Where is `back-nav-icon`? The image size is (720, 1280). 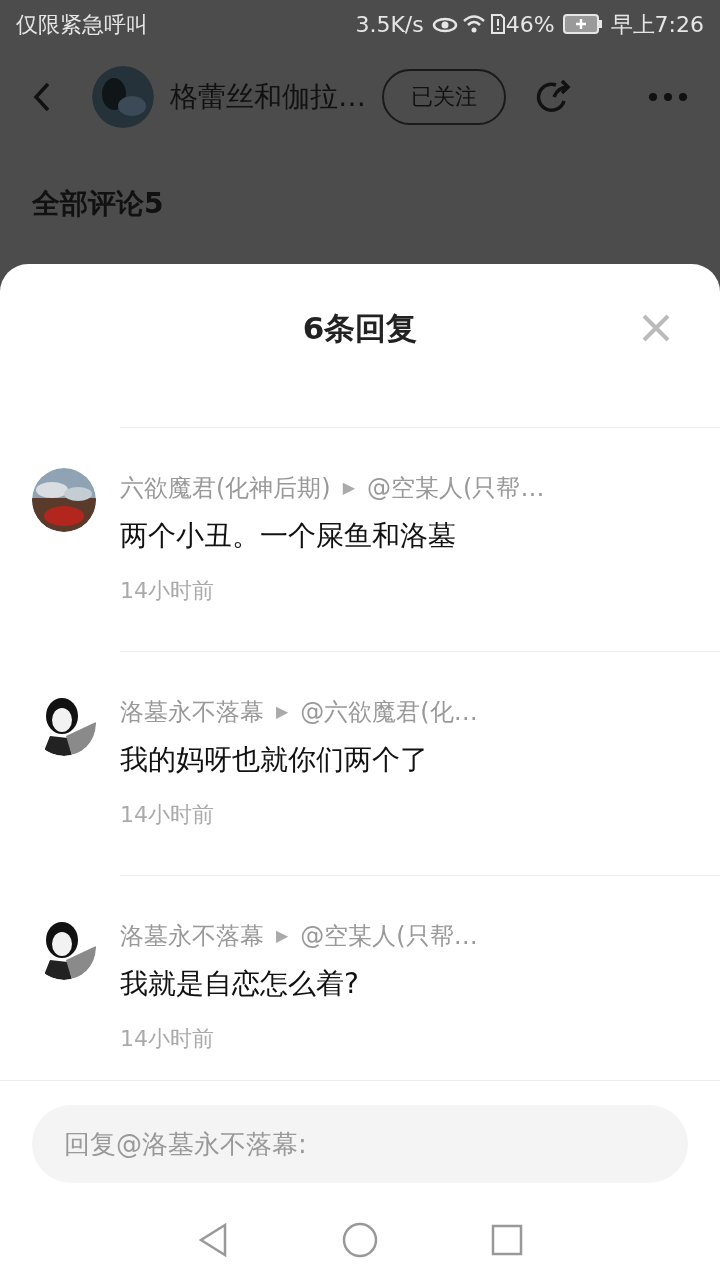 back-nav-icon is located at coordinates (212, 1240).